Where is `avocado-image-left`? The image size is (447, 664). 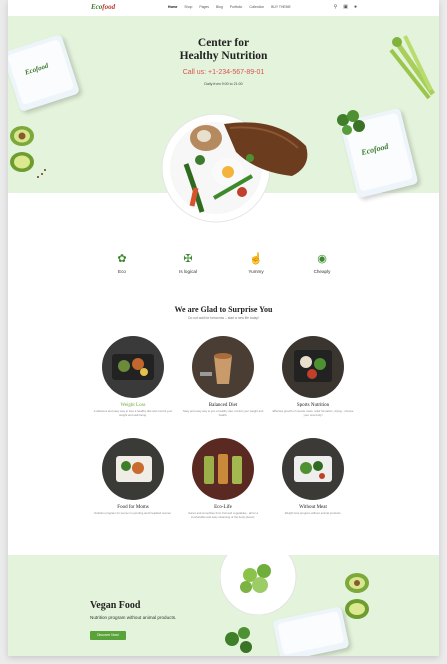
avocado-image-left is located at coordinates (28, 152).